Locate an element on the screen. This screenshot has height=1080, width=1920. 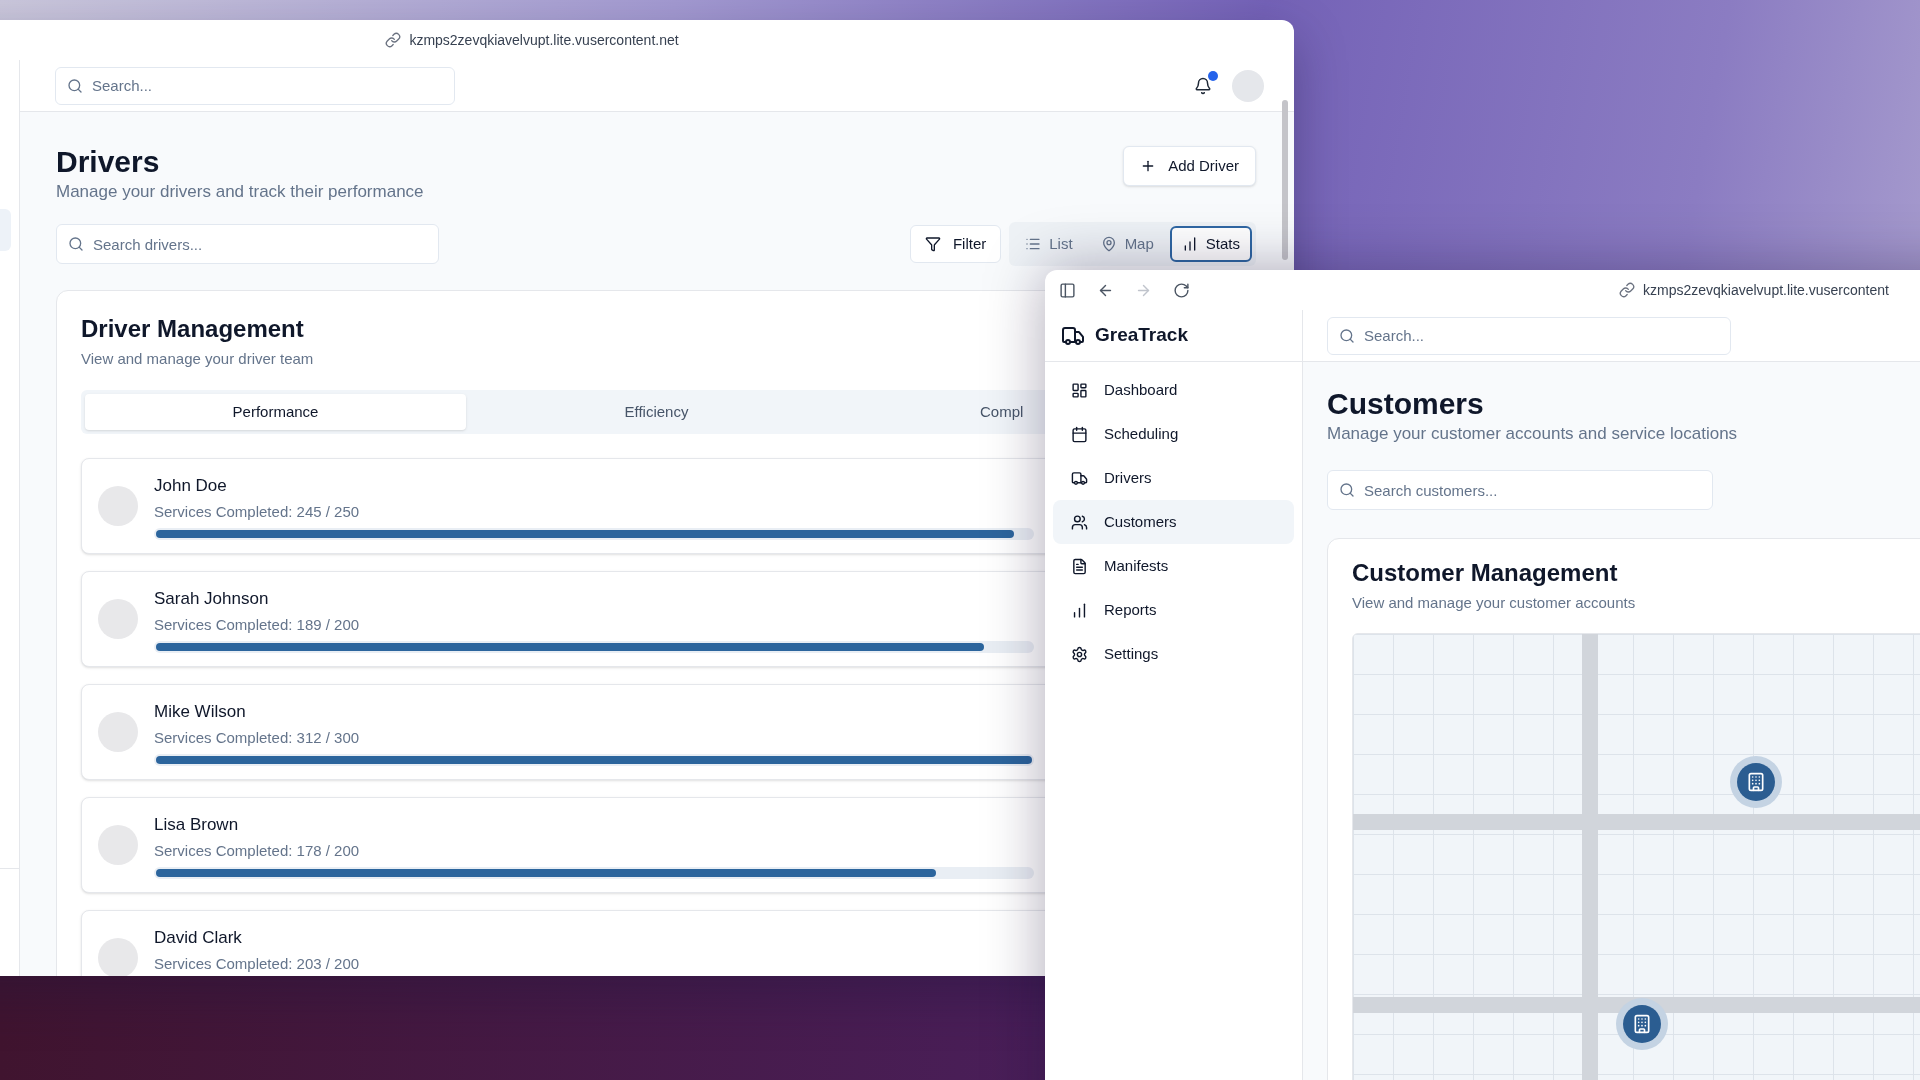
view-tab: Map is located at coordinates (1127, 244).